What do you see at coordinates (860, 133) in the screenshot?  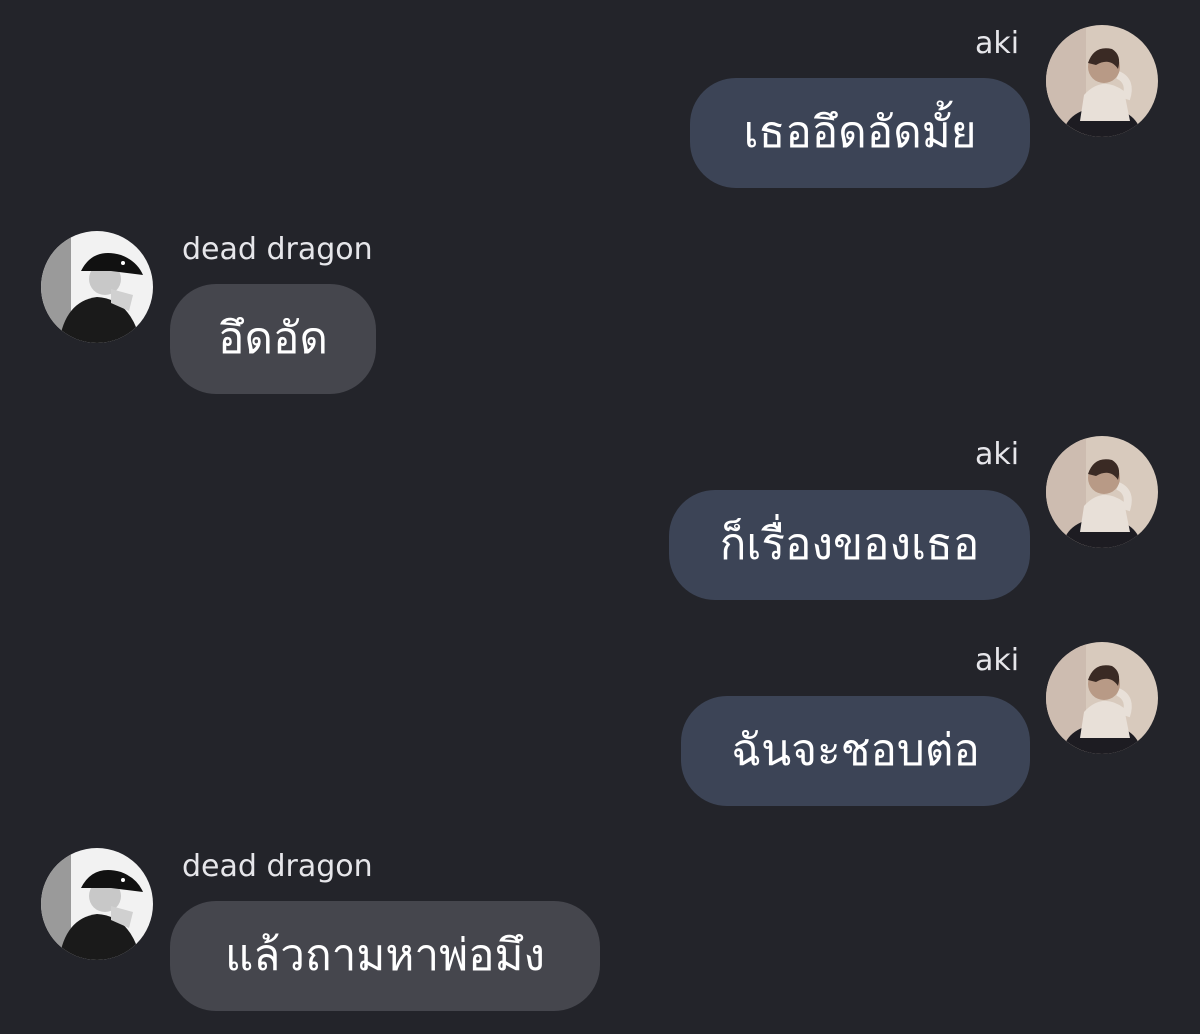 I see `message-bubble: เธออึดอัดมั้ย` at bounding box center [860, 133].